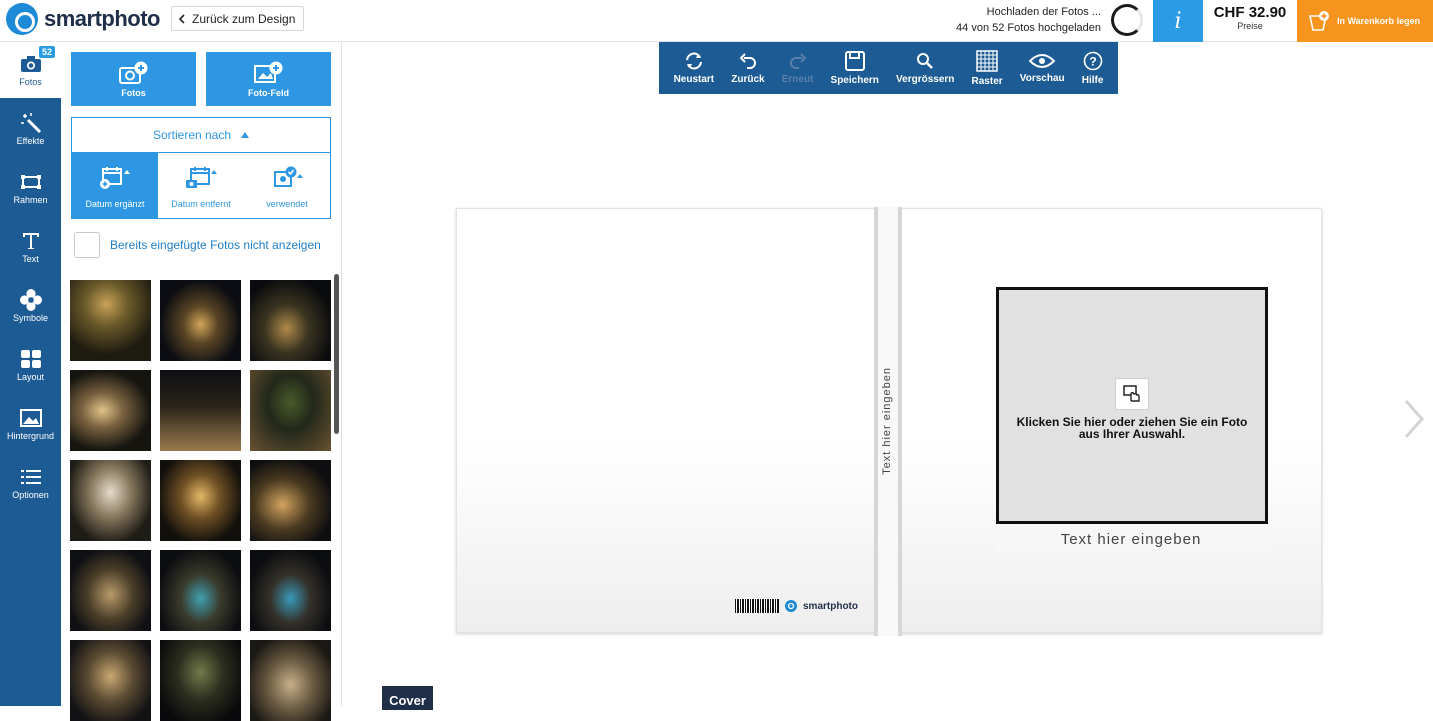 The height and width of the screenshot is (721, 1433). I want to click on sort-date-added: Datum ergänzt, so click(115, 185).